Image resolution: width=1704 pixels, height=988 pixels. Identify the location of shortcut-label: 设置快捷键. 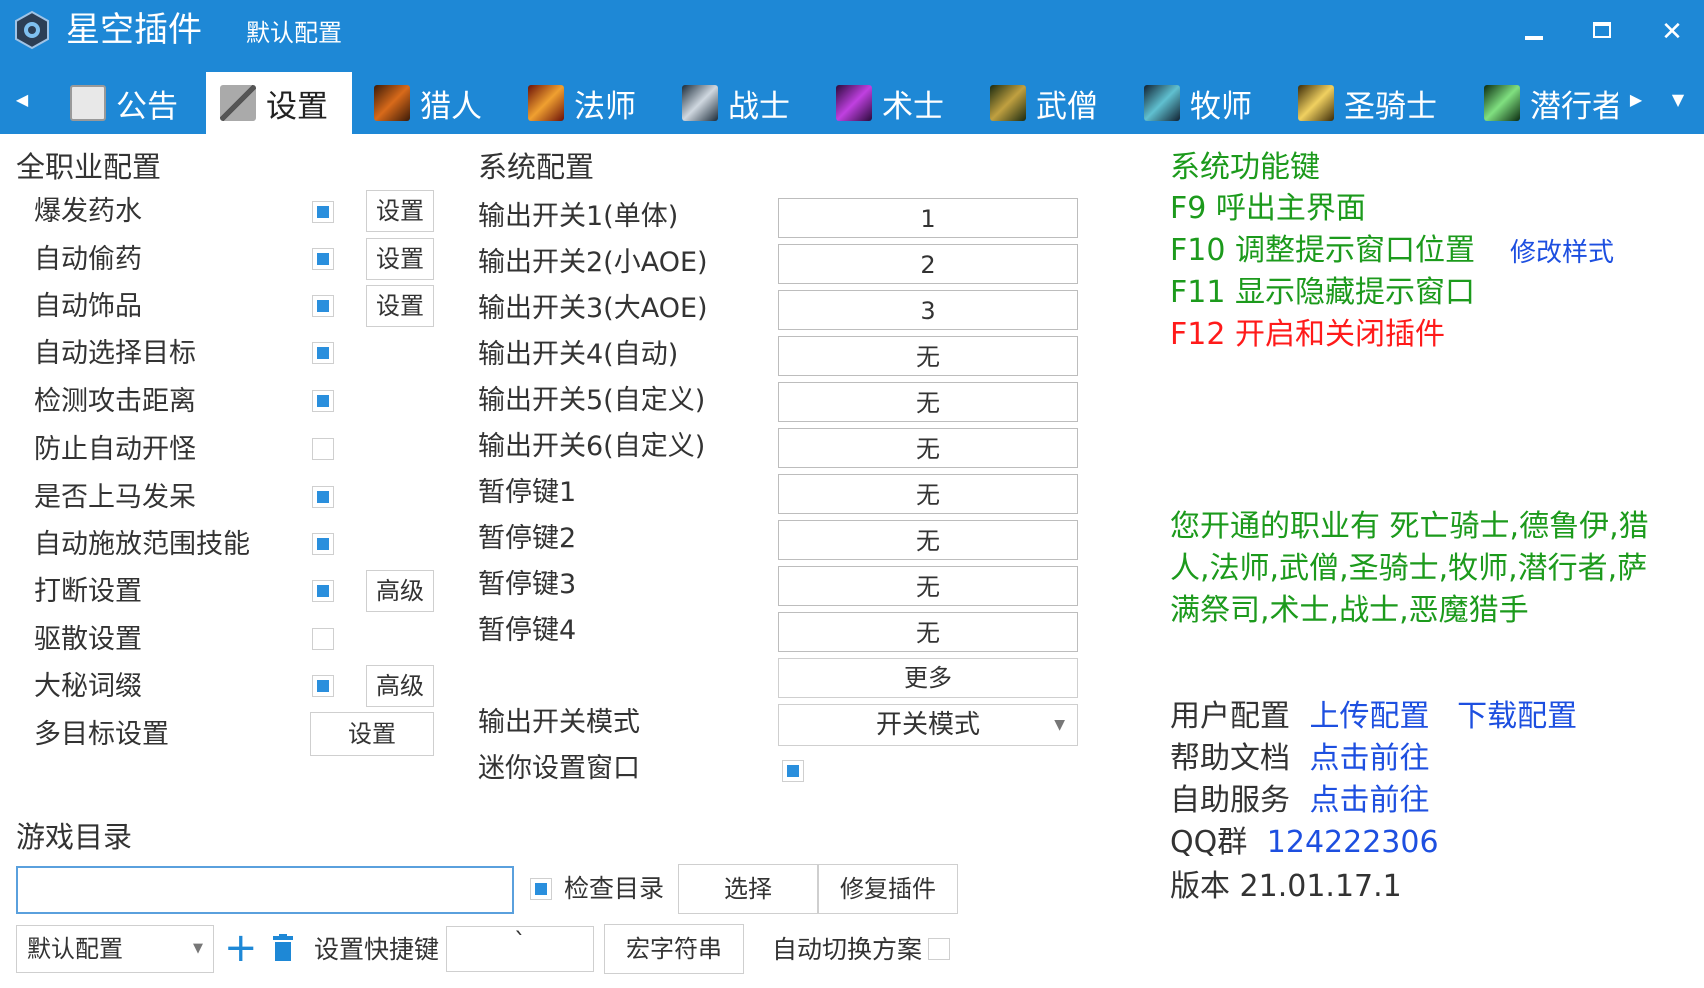
(377, 949).